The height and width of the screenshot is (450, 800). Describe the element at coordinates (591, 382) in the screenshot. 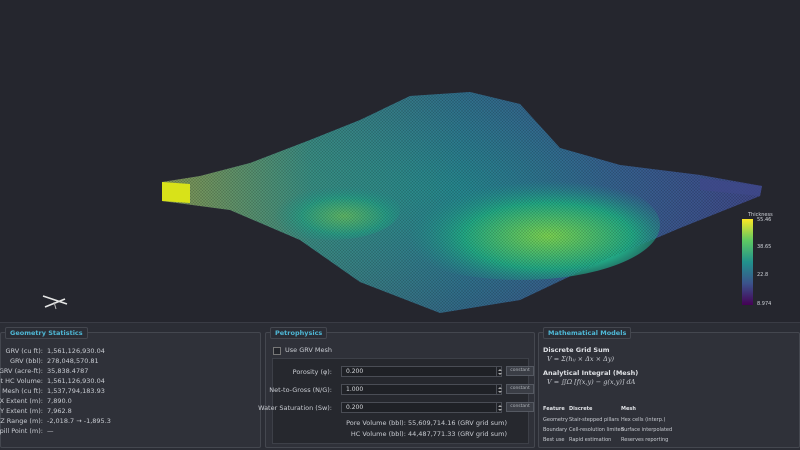

I see `analytical-equation: V = ∬Ω [f(x,y) − g(x,y)] dA` at that location.